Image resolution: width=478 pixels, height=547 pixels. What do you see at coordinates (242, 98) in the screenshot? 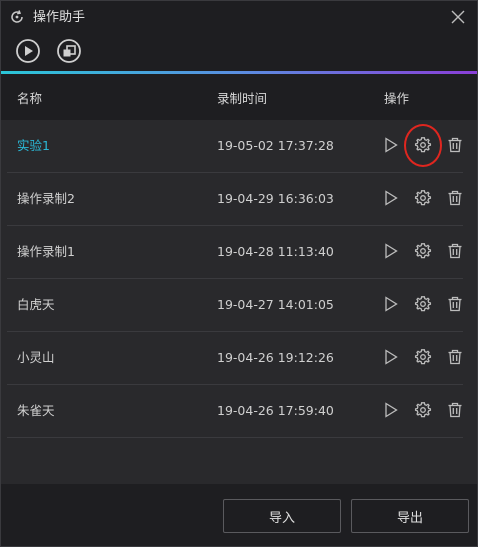
I see `header-time: 录制时间` at bounding box center [242, 98].